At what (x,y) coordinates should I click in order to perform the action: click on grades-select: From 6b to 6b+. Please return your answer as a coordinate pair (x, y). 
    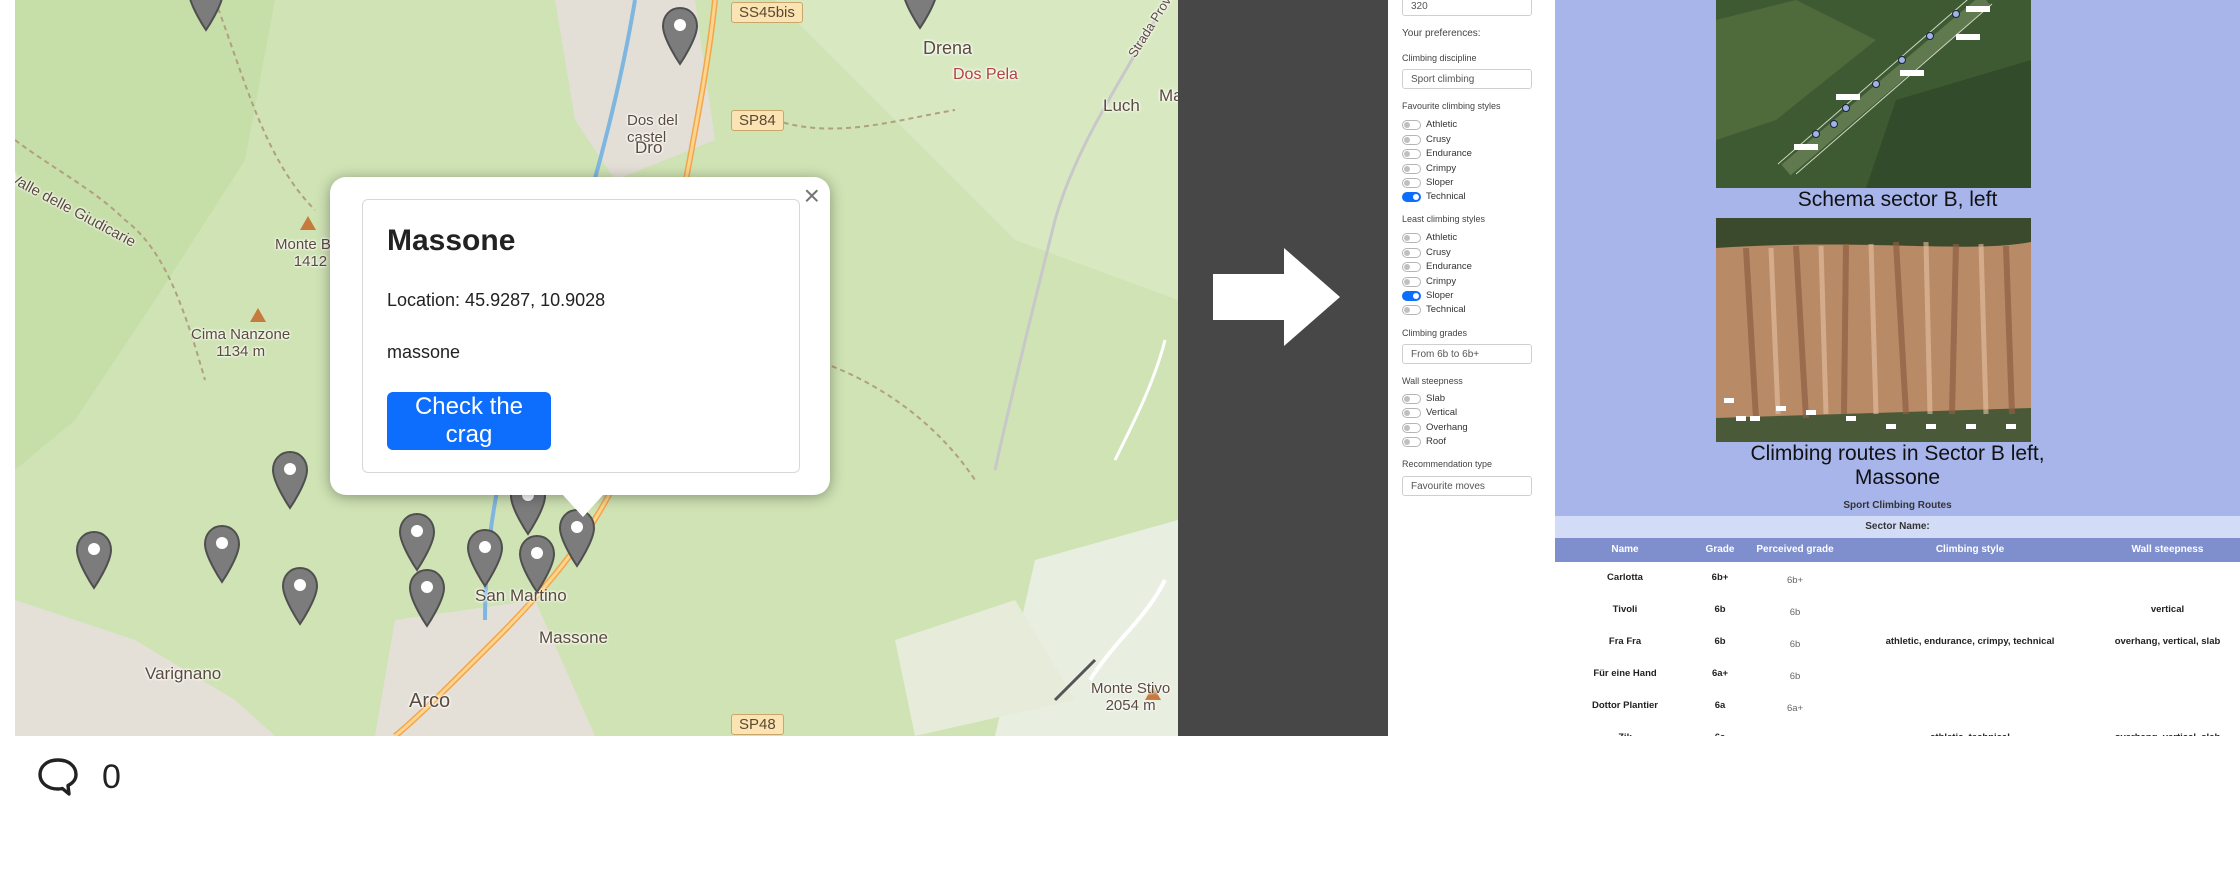
    Looking at the image, I should click on (1467, 354).